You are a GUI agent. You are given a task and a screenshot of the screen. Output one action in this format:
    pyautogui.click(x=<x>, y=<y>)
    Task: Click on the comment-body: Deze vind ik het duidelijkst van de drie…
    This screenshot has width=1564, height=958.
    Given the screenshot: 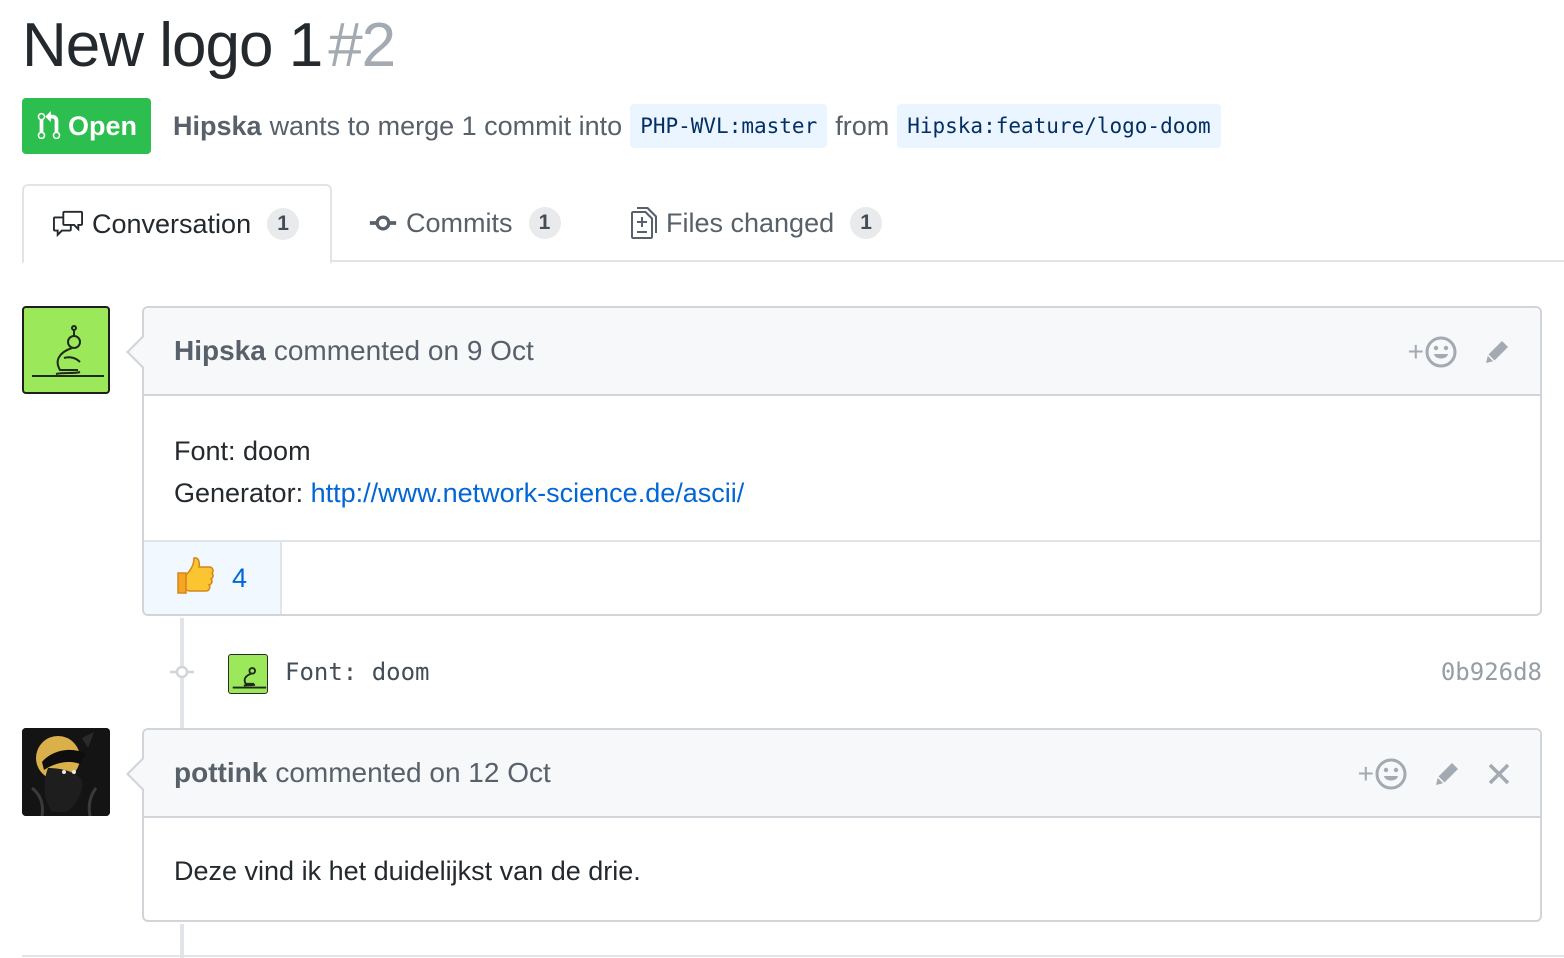 What is the action you would take?
    pyautogui.click(x=842, y=869)
    